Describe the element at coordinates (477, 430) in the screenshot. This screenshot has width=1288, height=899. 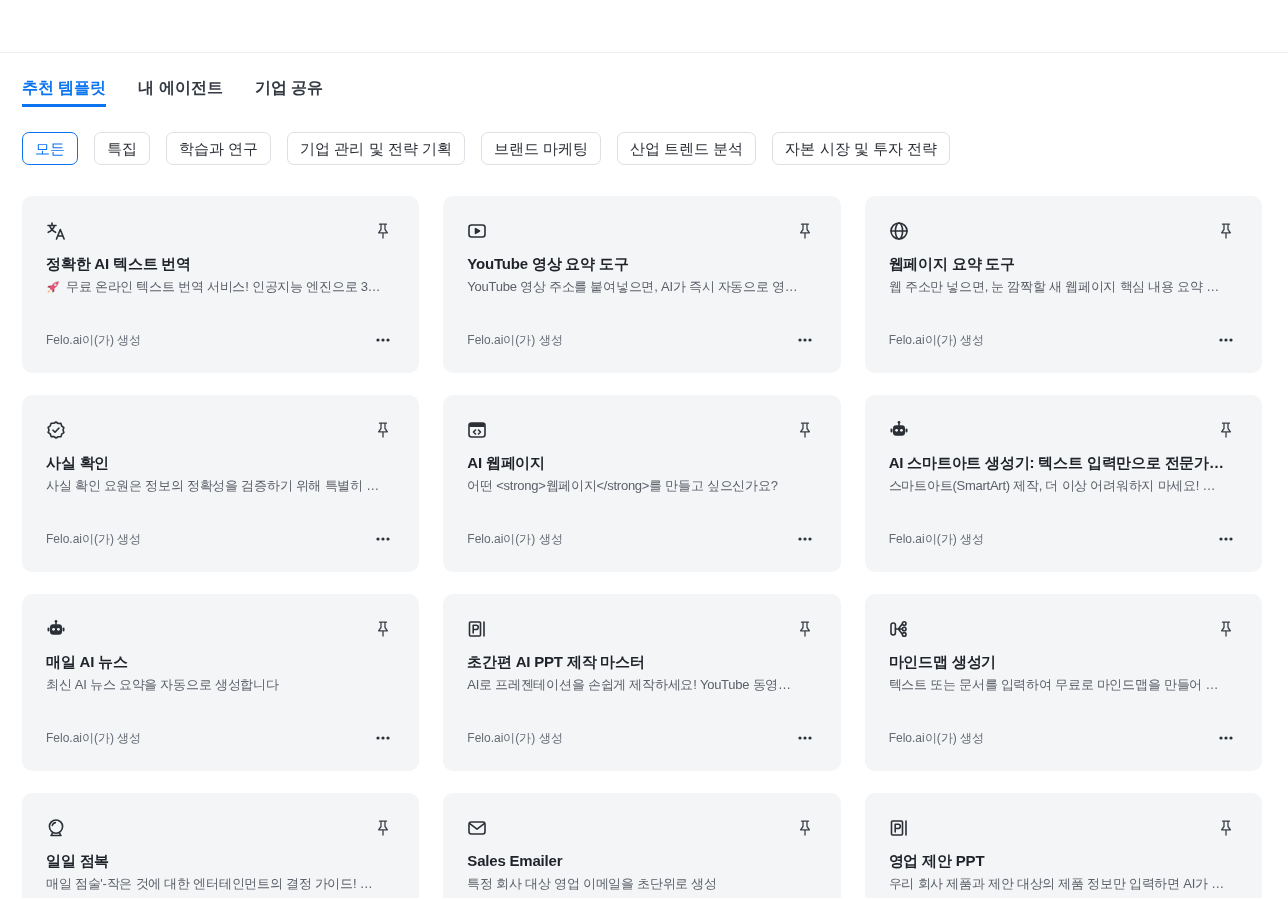
I see `code-window-icon` at that location.